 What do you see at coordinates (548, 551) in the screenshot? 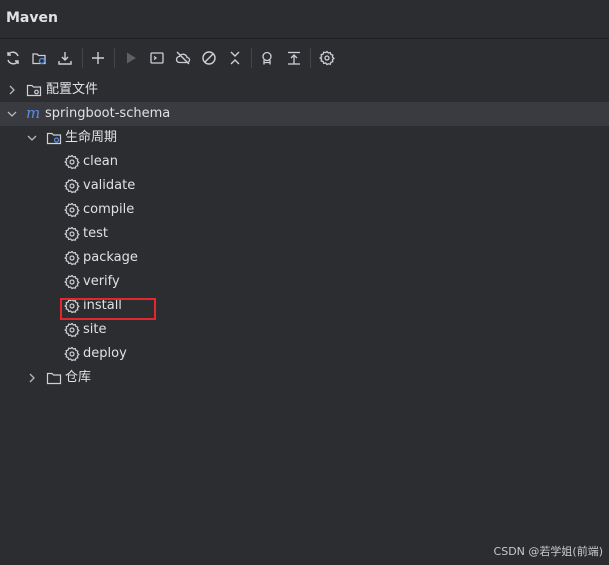
I see `watermark: CSDN @若学姐(前端)` at bounding box center [548, 551].